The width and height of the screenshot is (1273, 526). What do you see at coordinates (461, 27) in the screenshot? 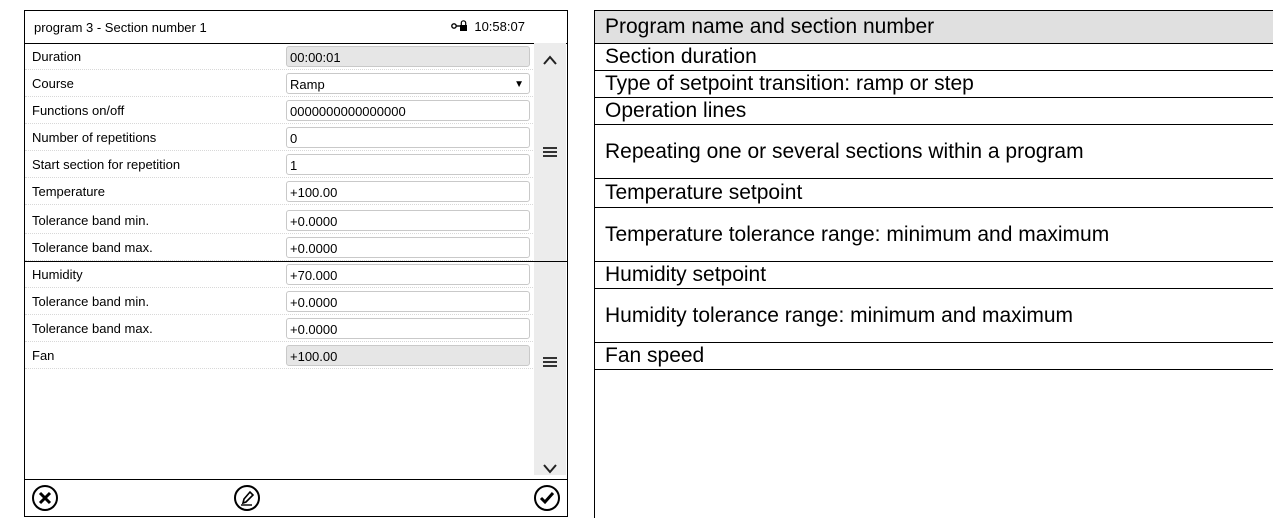
I see `key-lock-icon` at bounding box center [461, 27].